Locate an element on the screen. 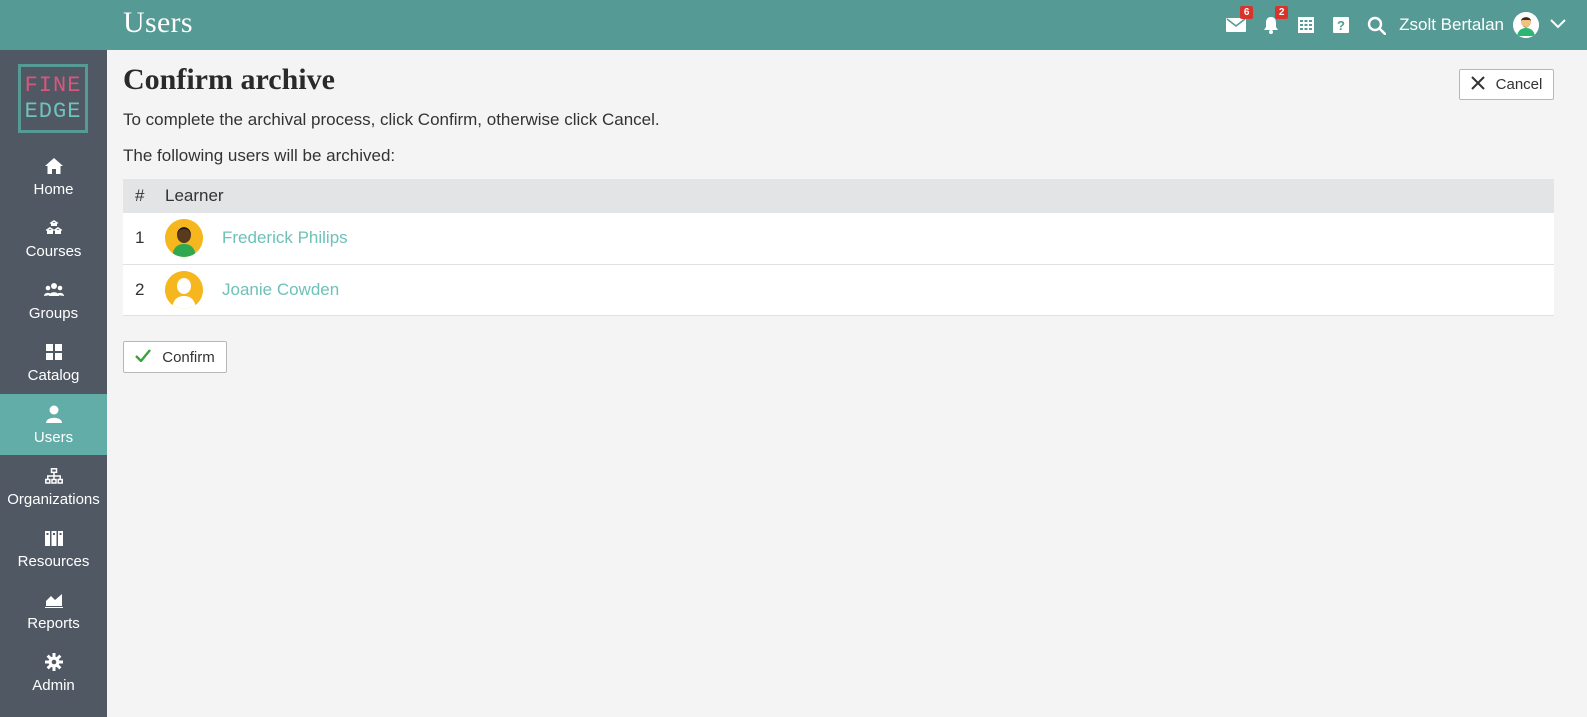 The height and width of the screenshot is (717, 1587). column-header-number: # is located at coordinates (140, 195).